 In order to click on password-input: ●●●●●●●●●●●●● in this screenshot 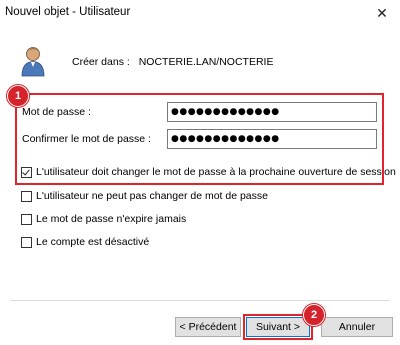, I will do `click(272, 112)`.